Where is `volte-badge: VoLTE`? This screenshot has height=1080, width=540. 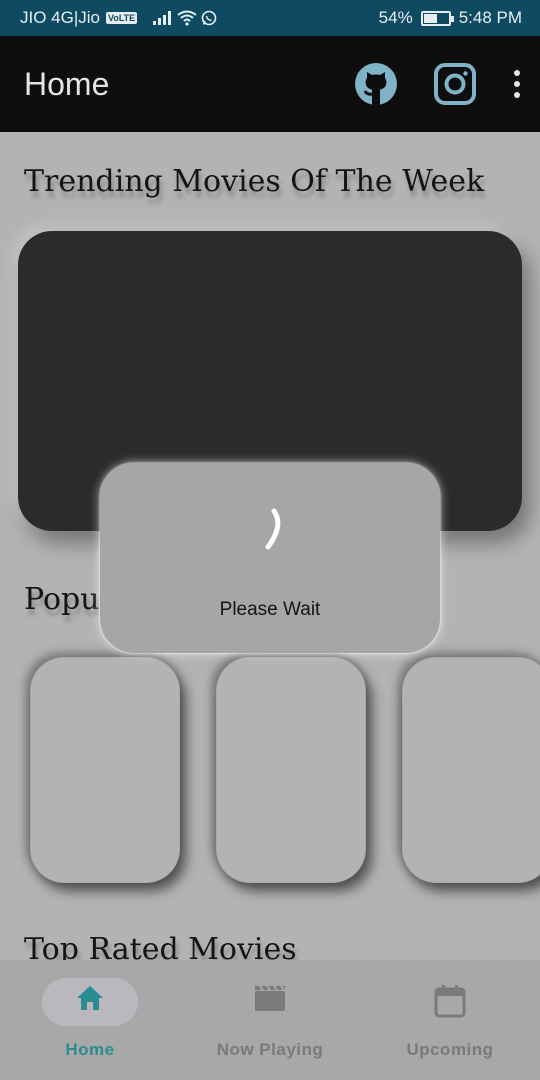 volte-badge: VoLTE is located at coordinates (122, 18).